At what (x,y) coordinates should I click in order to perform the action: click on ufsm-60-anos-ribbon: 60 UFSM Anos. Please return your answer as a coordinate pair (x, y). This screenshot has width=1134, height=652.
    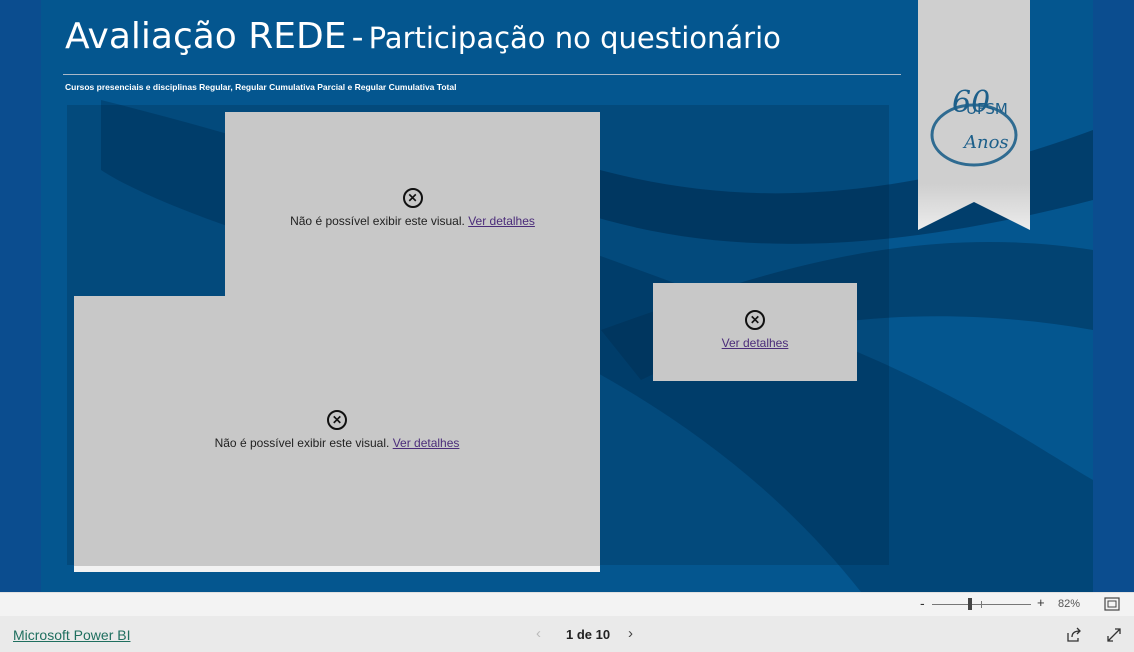
    Looking at the image, I should click on (974, 116).